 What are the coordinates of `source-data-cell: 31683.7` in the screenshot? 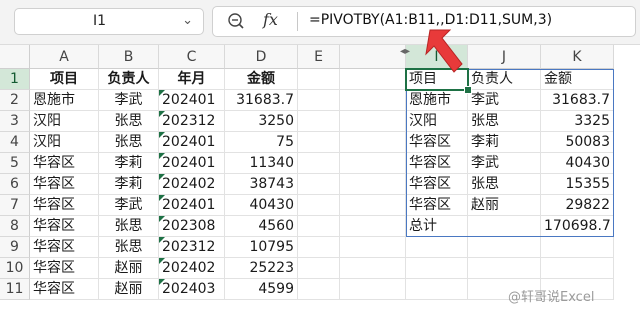 It's located at (261, 100).